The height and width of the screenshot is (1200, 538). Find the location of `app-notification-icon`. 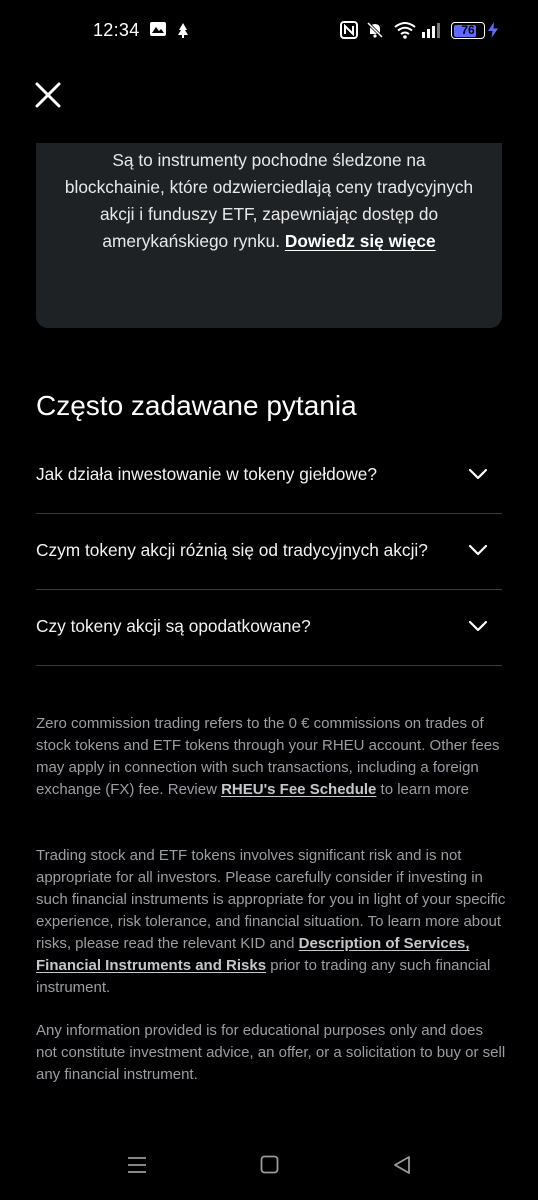

app-notification-icon is located at coordinates (183, 30).